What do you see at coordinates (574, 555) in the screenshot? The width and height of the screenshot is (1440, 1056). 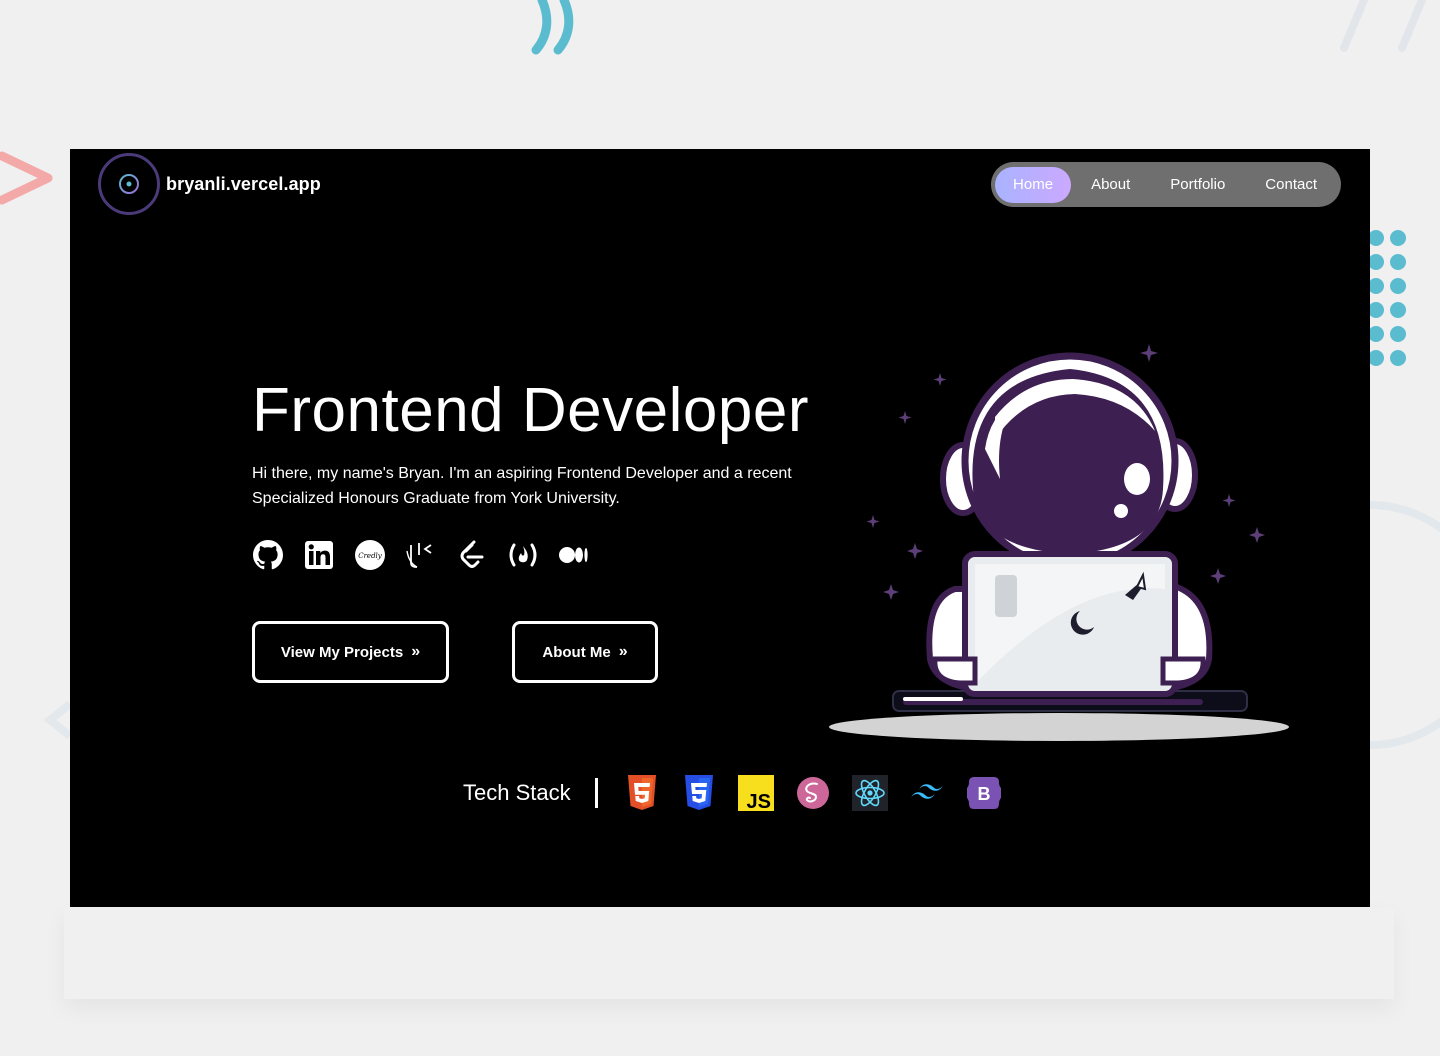 I see `medium-icon` at bounding box center [574, 555].